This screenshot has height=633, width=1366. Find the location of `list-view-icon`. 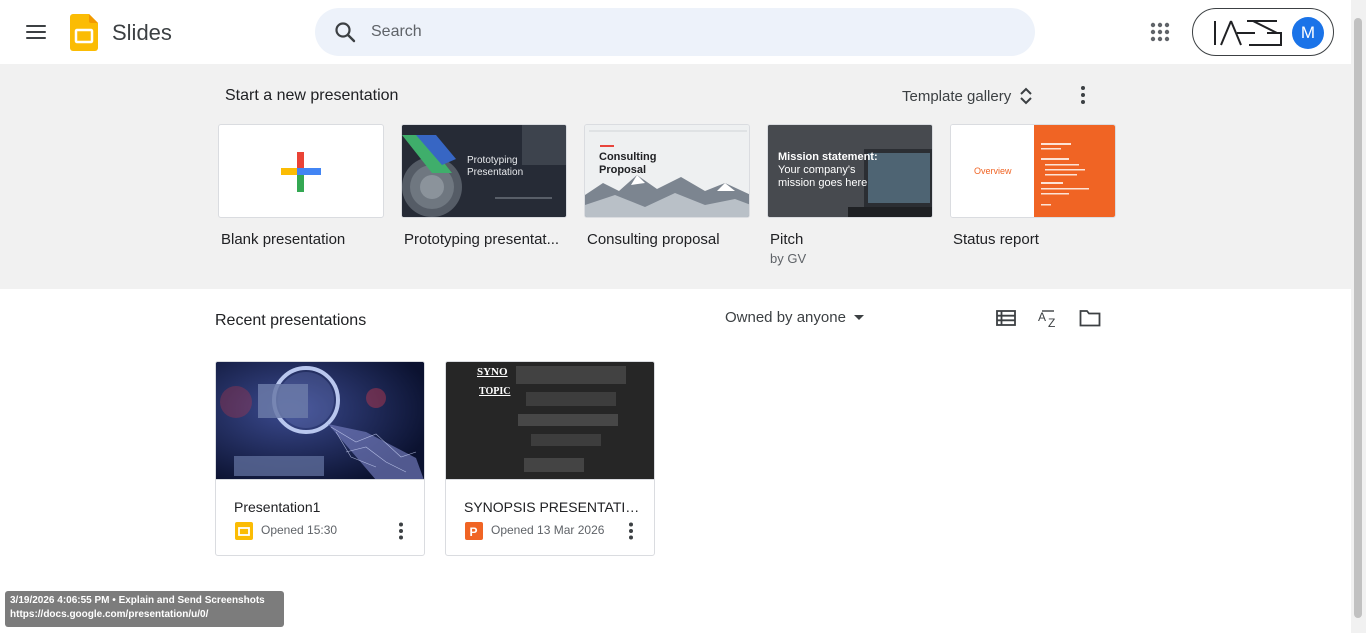

list-view-icon is located at coordinates (1006, 318).